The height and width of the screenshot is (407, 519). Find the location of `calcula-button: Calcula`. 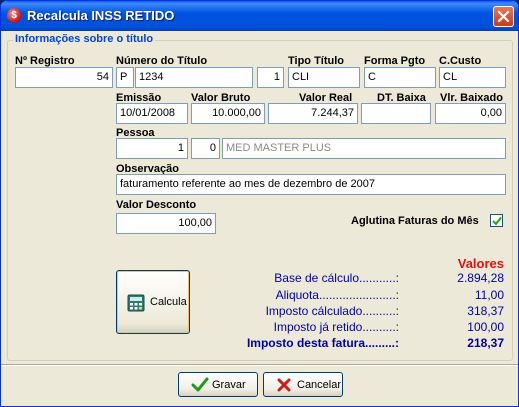

calcula-button: Calcula is located at coordinates (153, 302).